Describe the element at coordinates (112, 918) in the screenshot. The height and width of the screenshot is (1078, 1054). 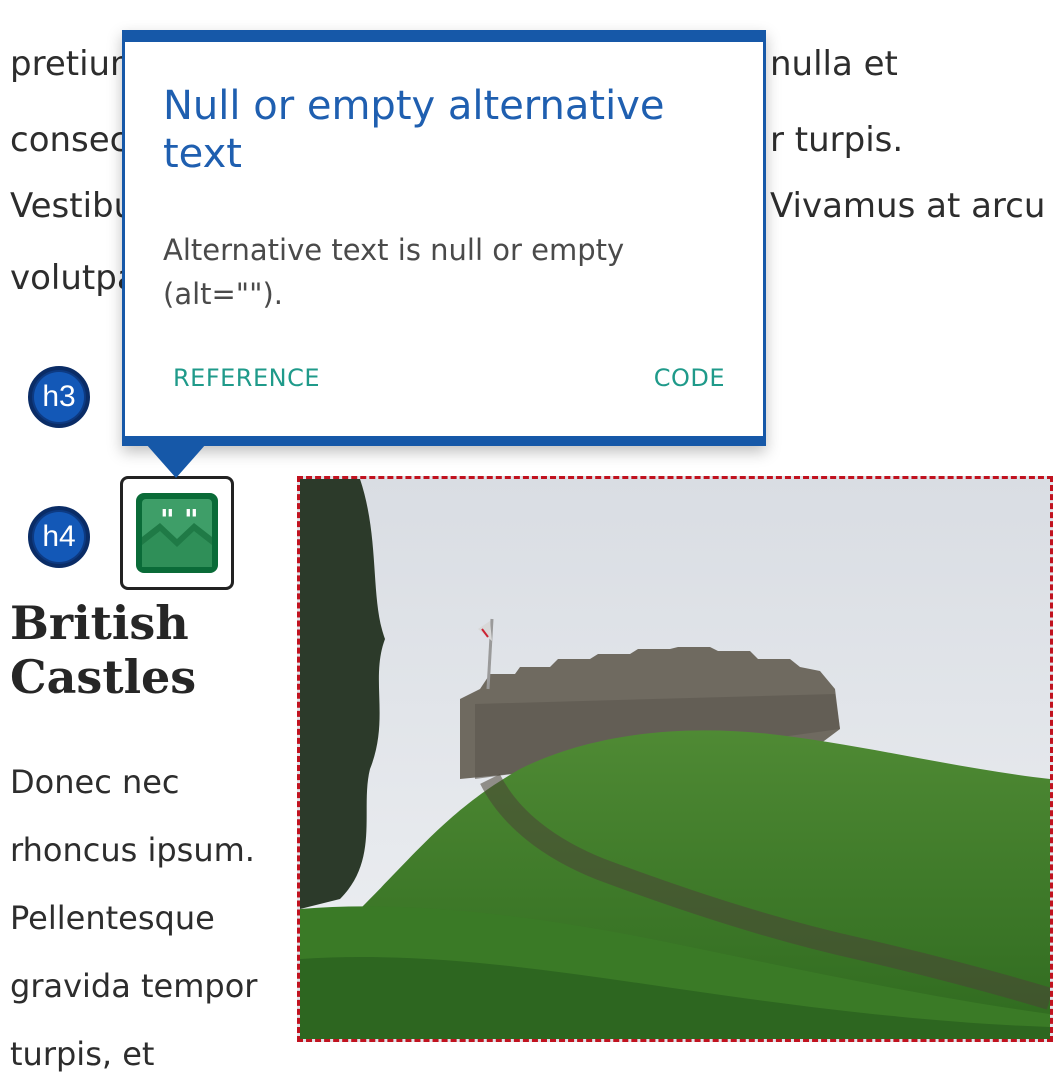
I see `paragraph-line-3: Pellentesque` at that location.